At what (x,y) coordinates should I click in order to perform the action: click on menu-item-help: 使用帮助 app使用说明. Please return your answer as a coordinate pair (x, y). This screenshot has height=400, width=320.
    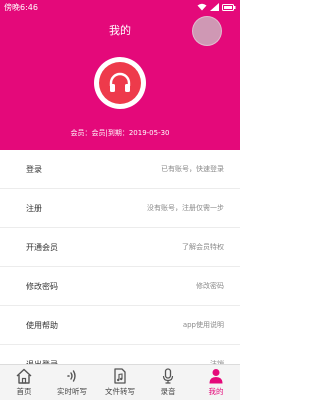
    Looking at the image, I should click on (120, 325).